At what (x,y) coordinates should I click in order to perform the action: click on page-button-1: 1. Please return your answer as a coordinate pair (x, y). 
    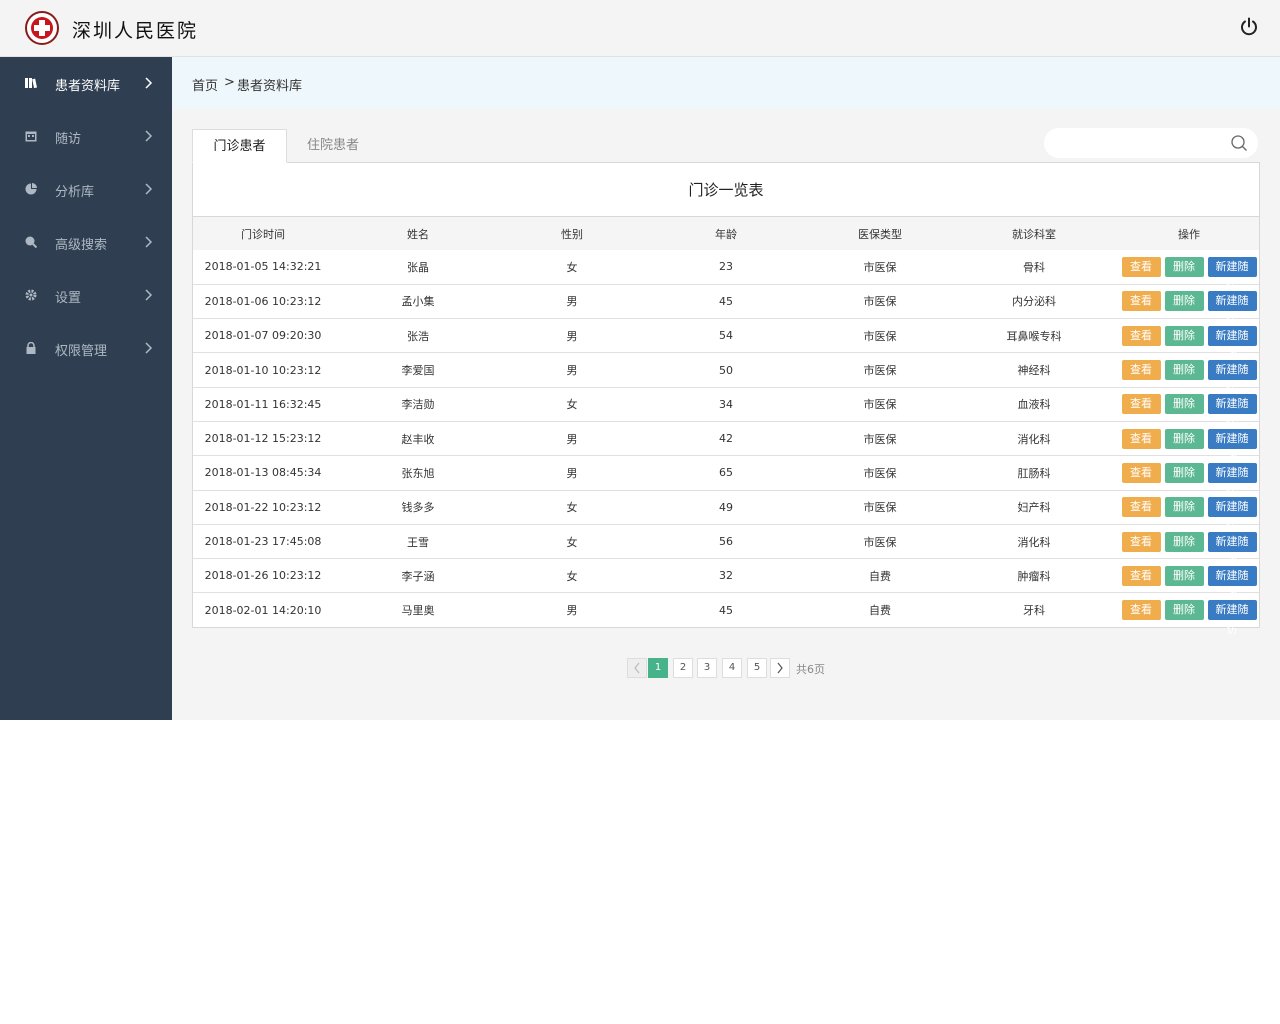
    Looking at the image, I should click on (658, 668).